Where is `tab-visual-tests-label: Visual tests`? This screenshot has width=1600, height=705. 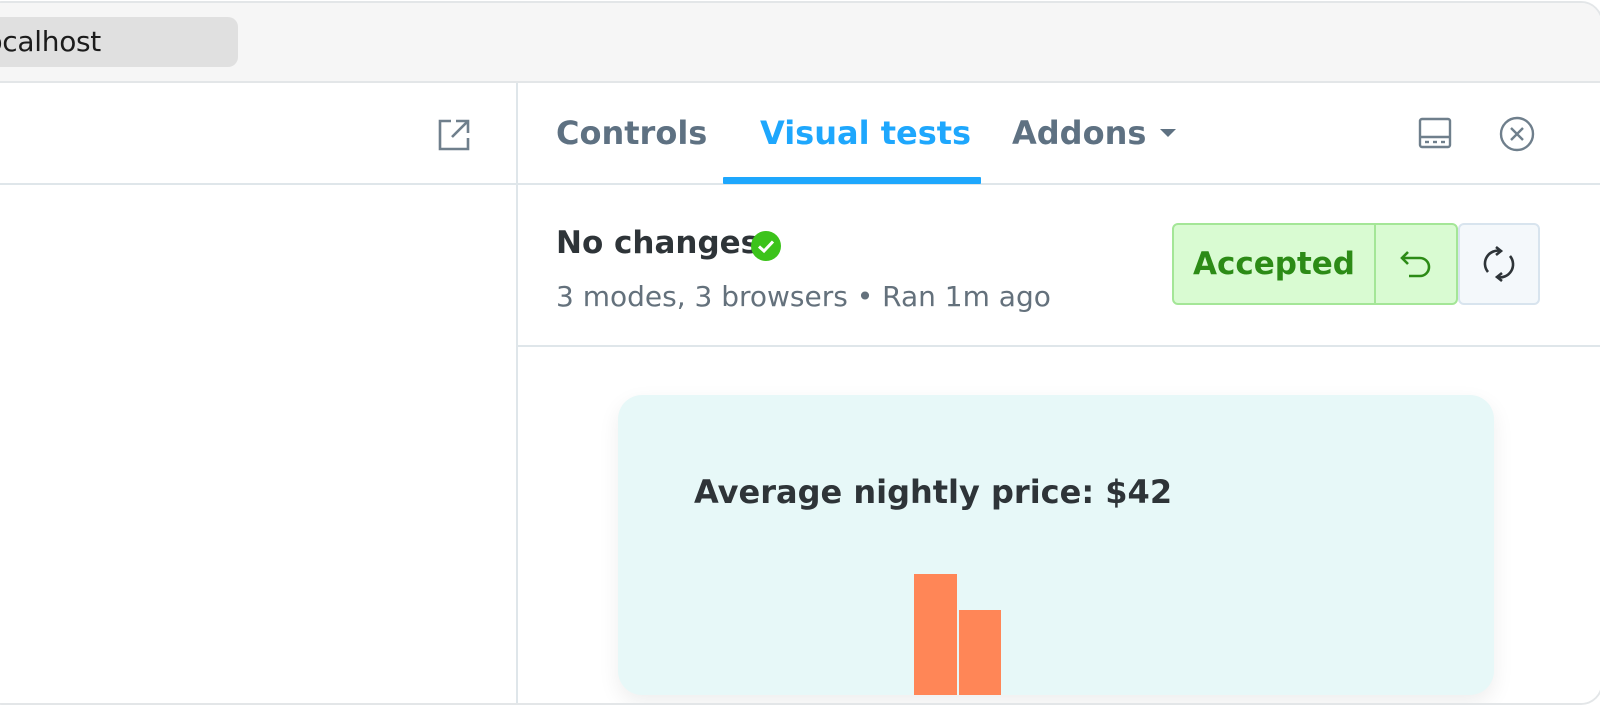
tab-visual-tests-label: Visual tests is located at coordinates (866, 133).